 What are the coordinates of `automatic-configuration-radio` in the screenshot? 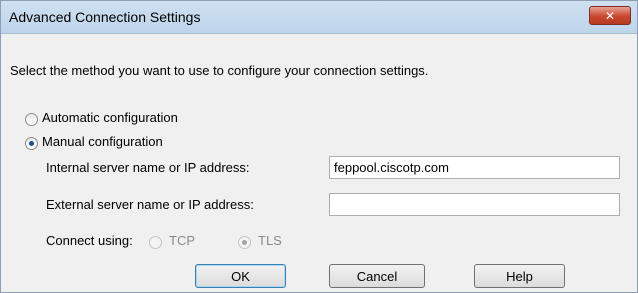 It's located at (31, 119).